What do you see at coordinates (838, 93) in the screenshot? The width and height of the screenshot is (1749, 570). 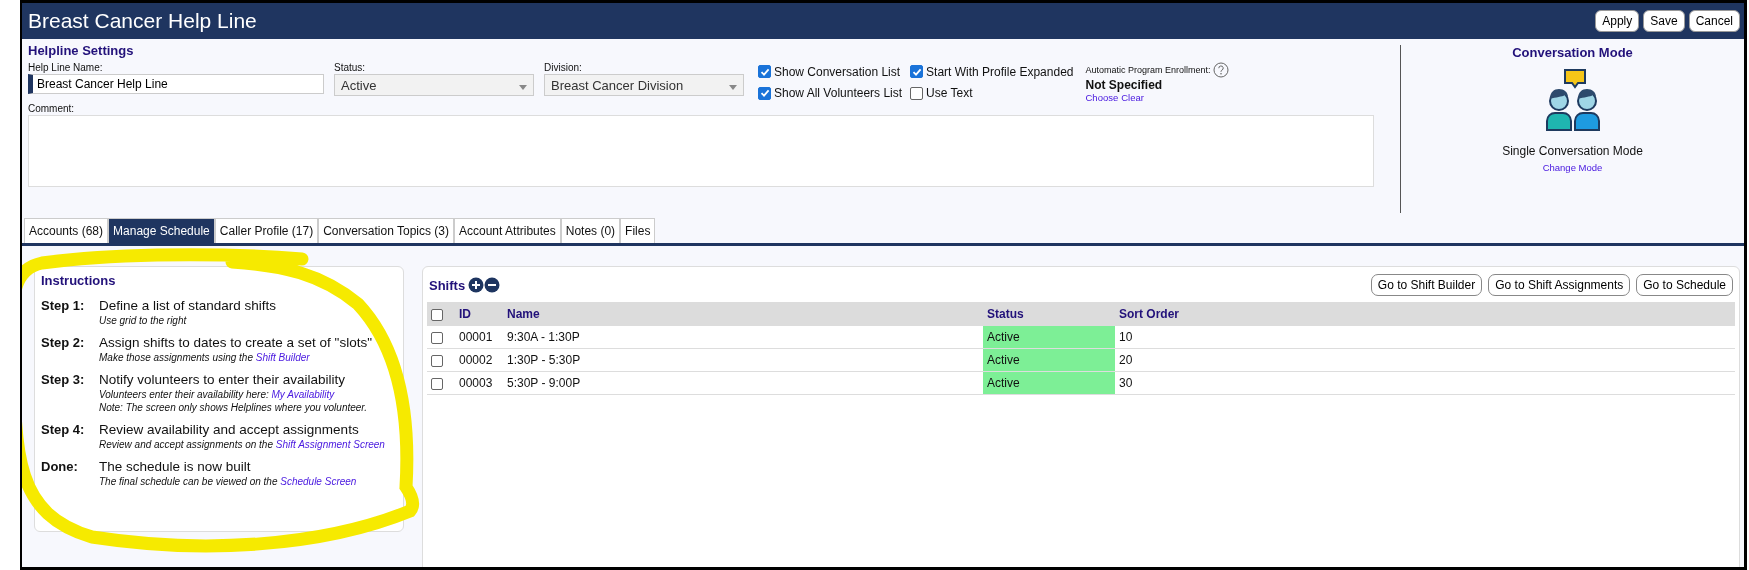 I see `checkbox-label: Show All Volunteers List` at bounding box center [838, 93].